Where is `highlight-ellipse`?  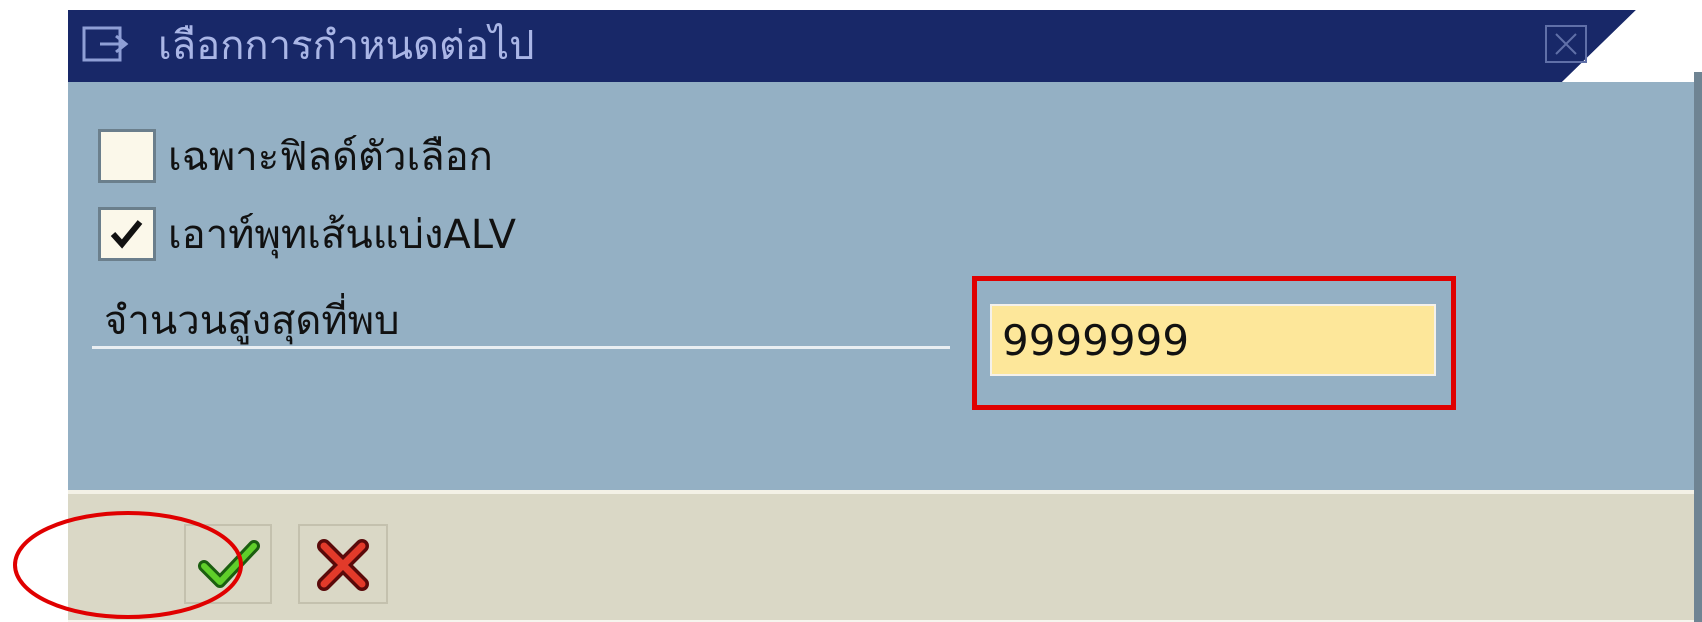 highlight-ellipse is located at coordinates (128, 565).